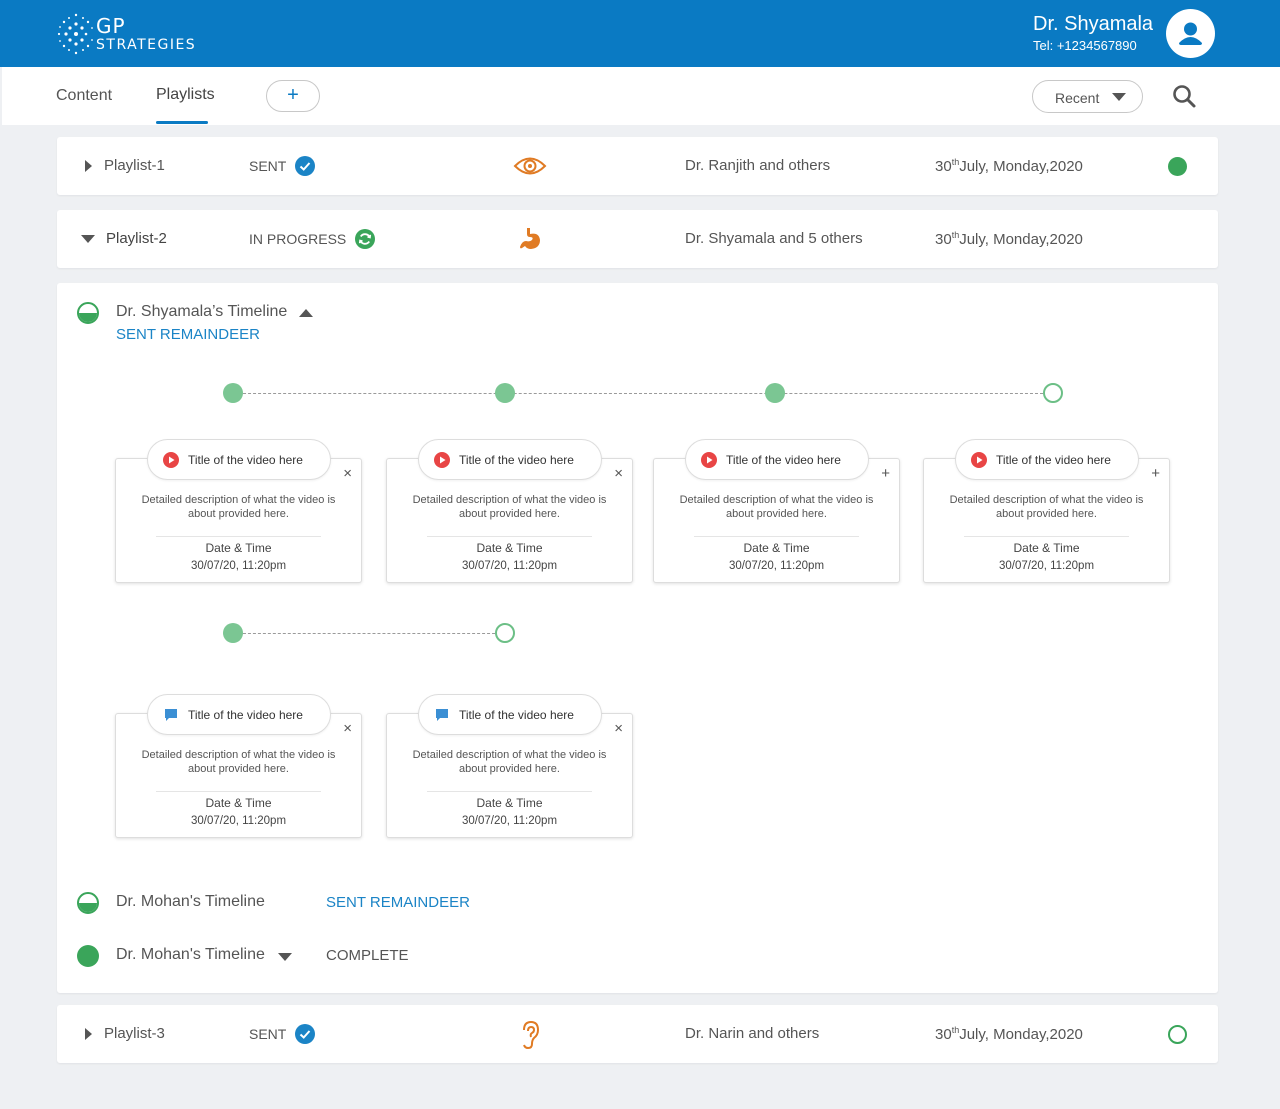  Describe the element at coordinates (752, 1033) in the screenshot. I see `playlist-recipients: Dr. Narin and others` at that location.